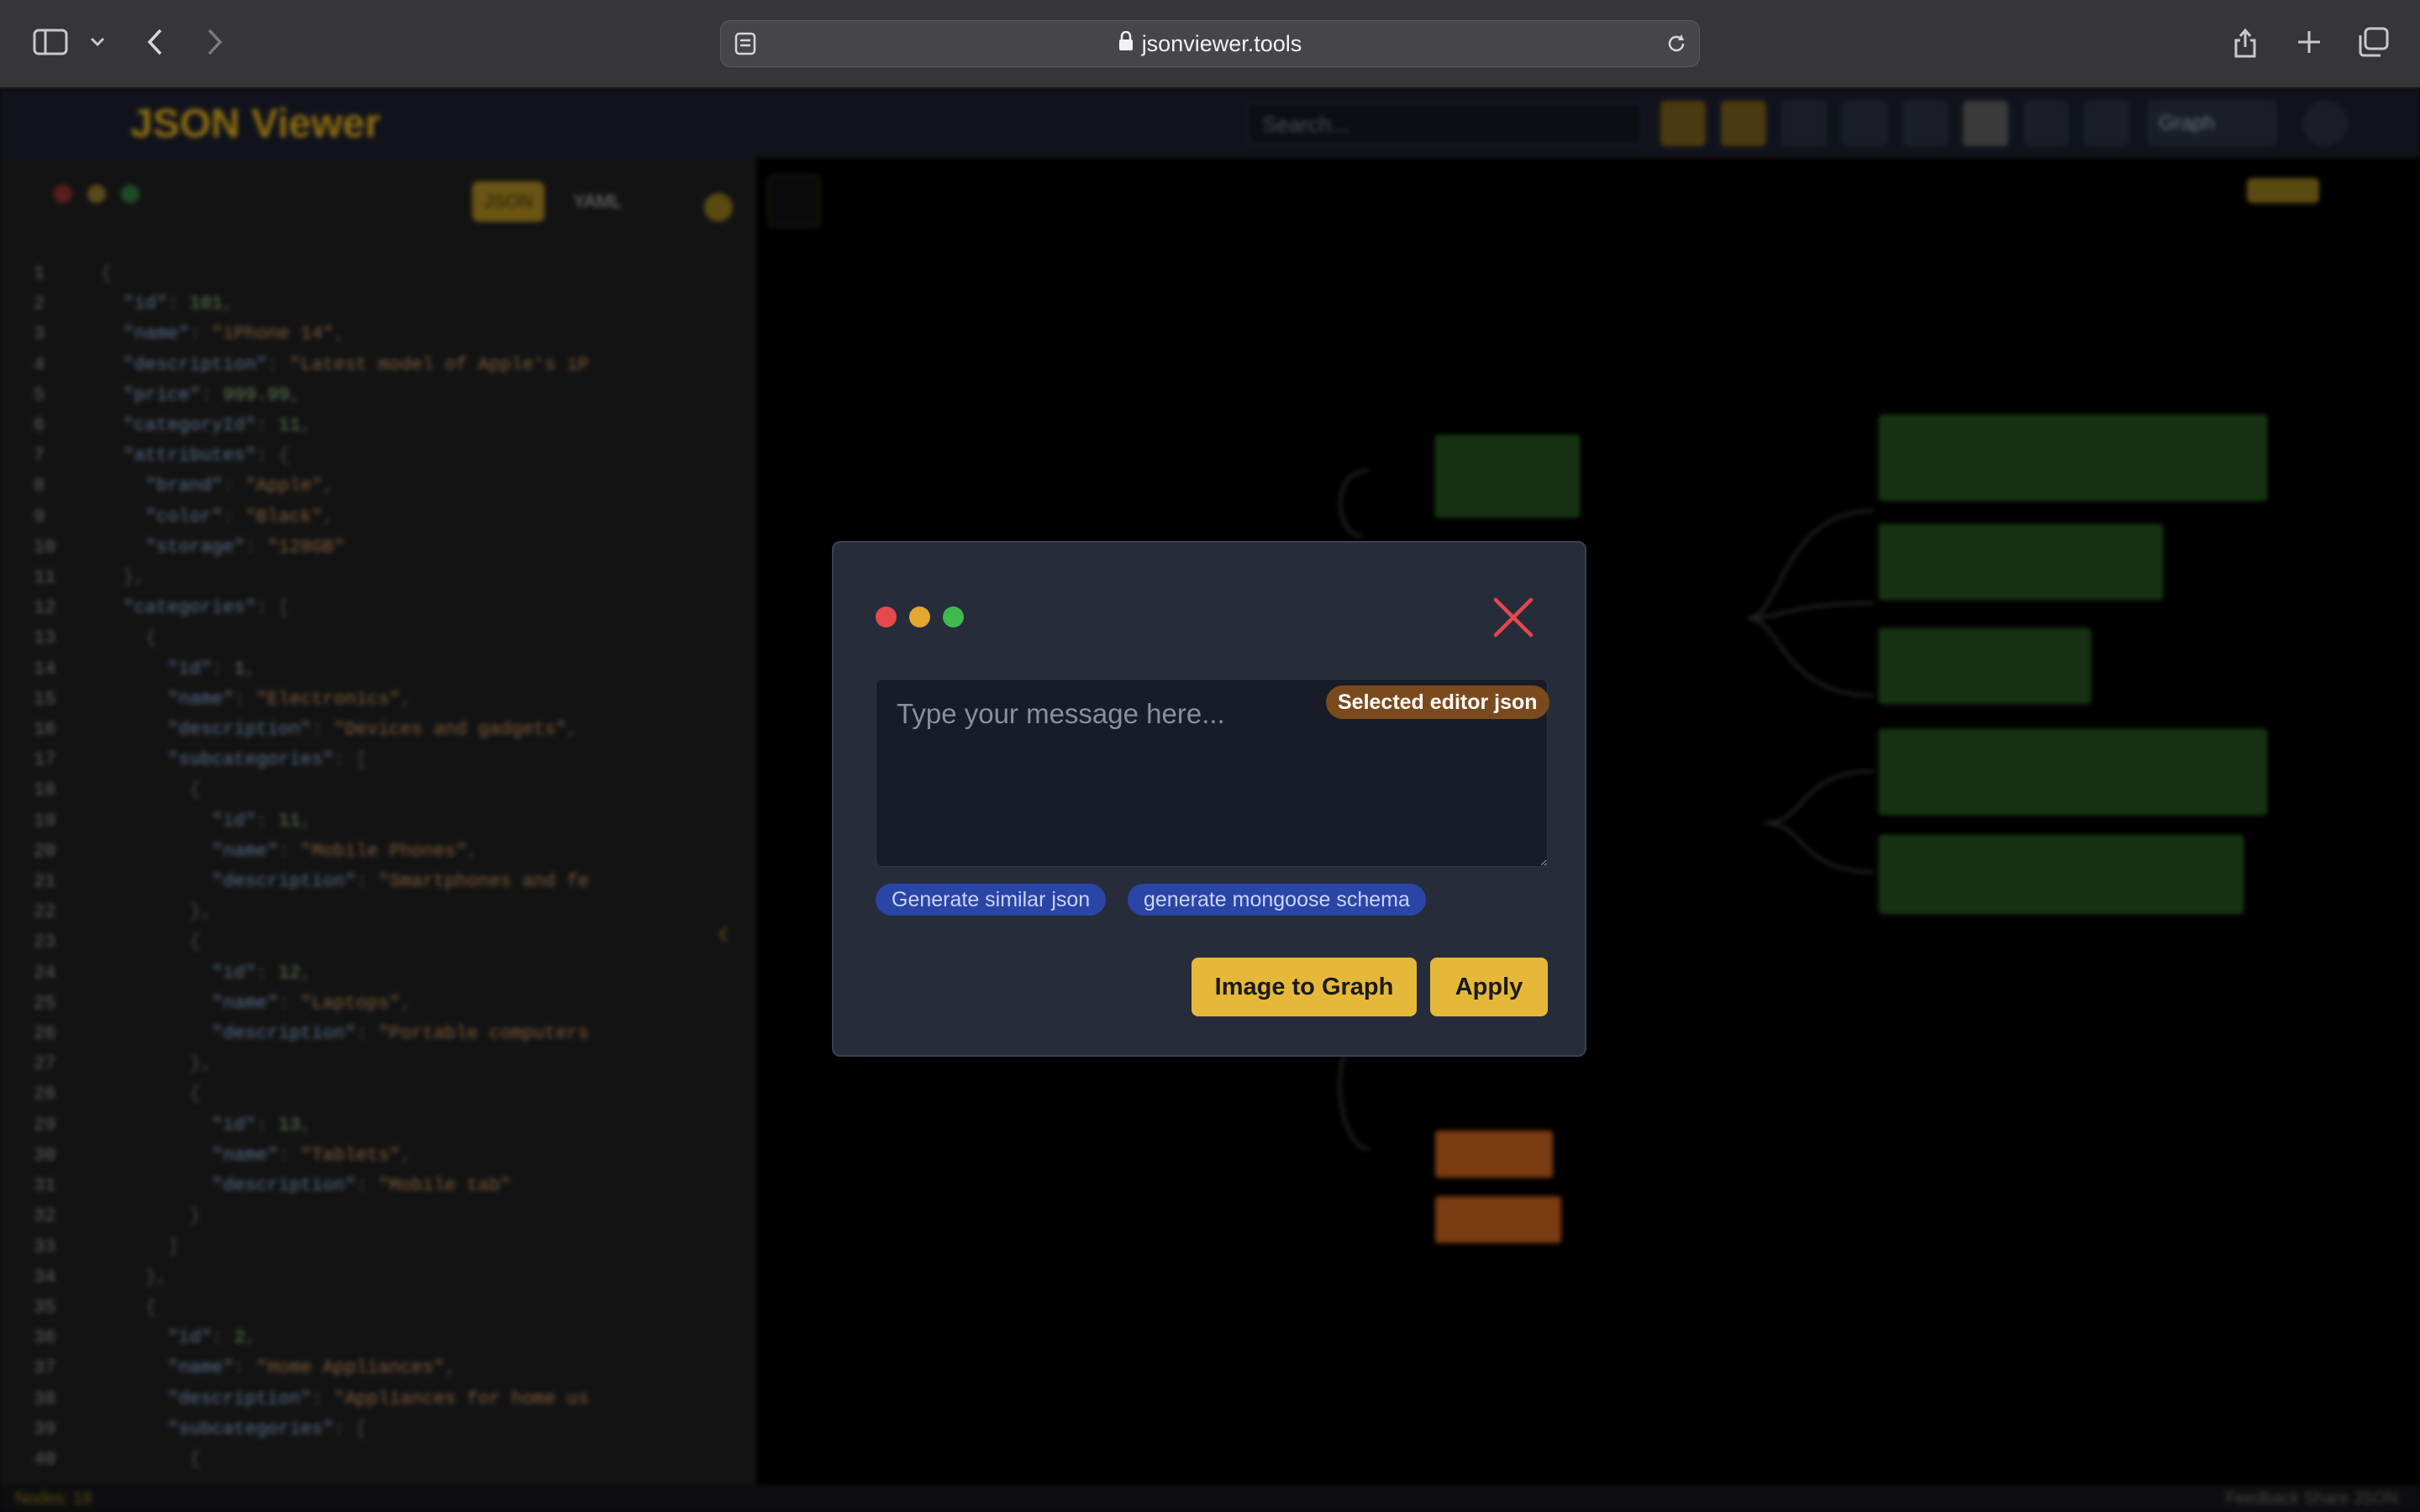 Image resolution: width=2420 pixels, height=1512 pixels. Describe the element at coordinates (728, 932) in the screenshot. I see `collapse-panel-icon: ‹` at that location.